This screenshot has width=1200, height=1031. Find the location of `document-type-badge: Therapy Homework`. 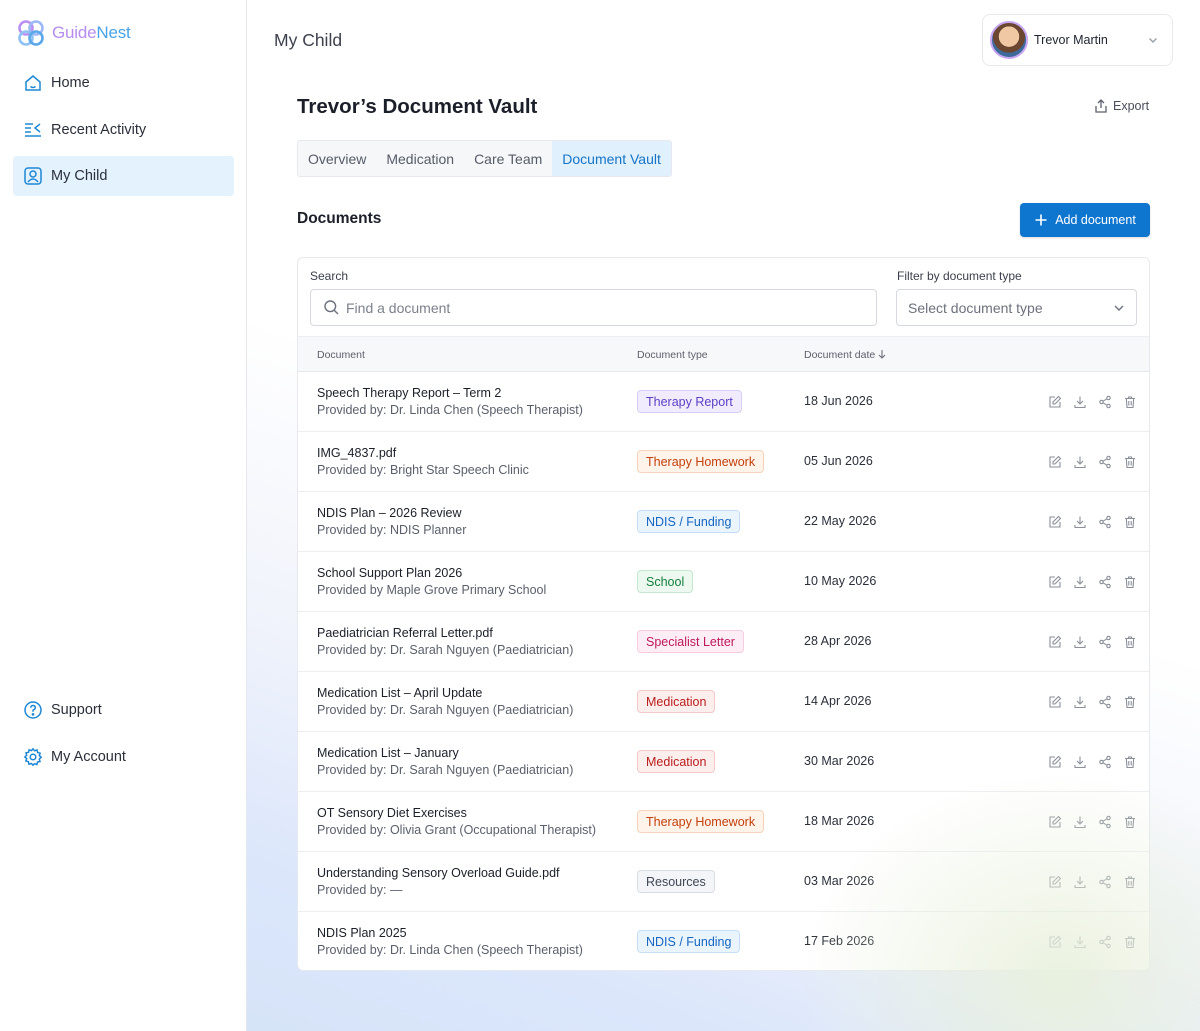

document-type-badge: Therapy Homework is located at coordinates (701, 461).